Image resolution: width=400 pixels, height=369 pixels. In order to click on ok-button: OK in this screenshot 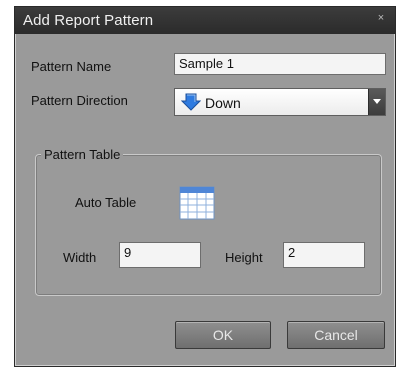, I will do `click(223, 335)`.